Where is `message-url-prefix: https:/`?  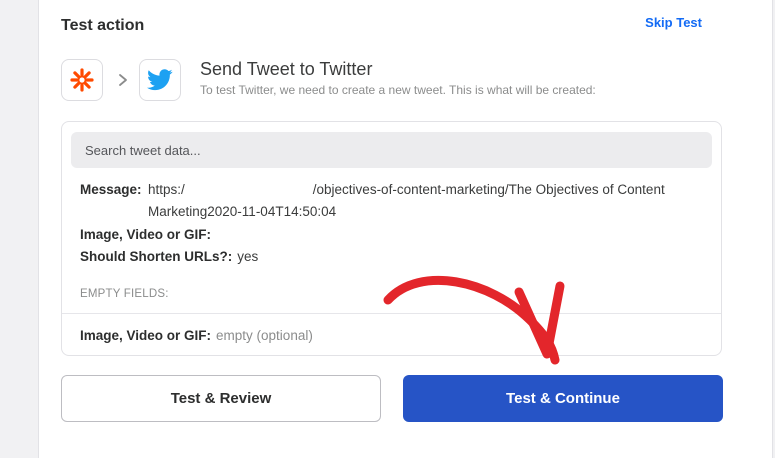
message-url-prefix: https:/ is located at coordinates (166, 189).